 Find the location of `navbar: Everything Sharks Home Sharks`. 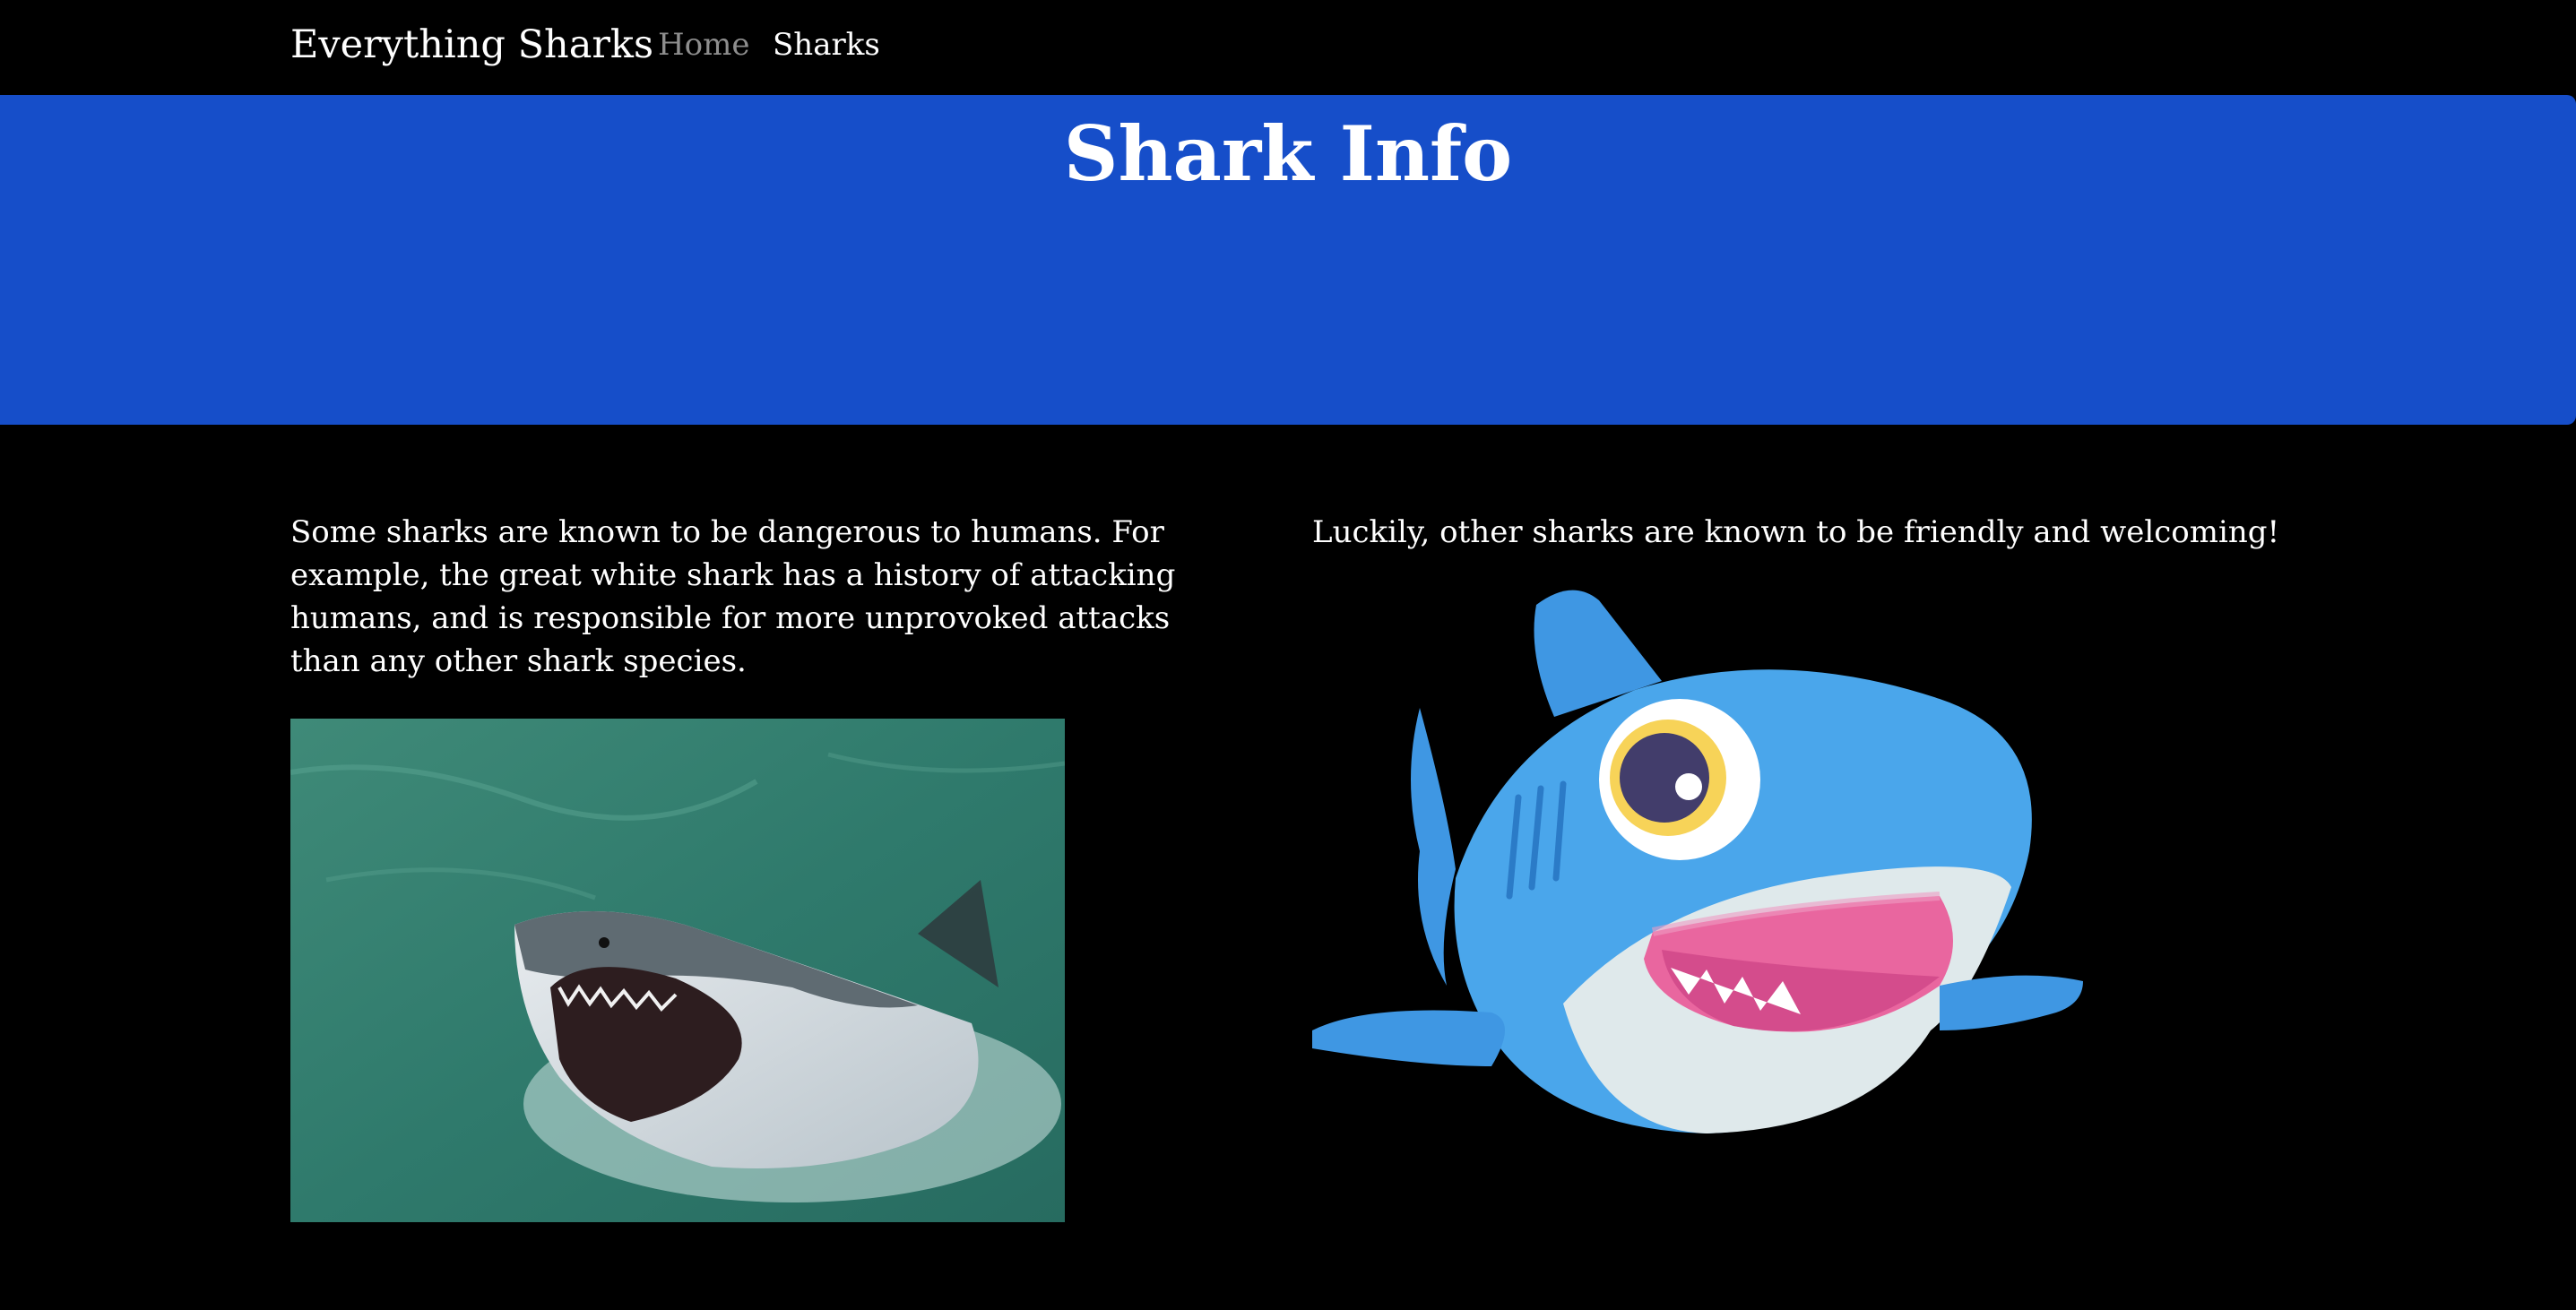

navbar: Everything Sharks Home Sharks is located at coordinates (1288, 47).